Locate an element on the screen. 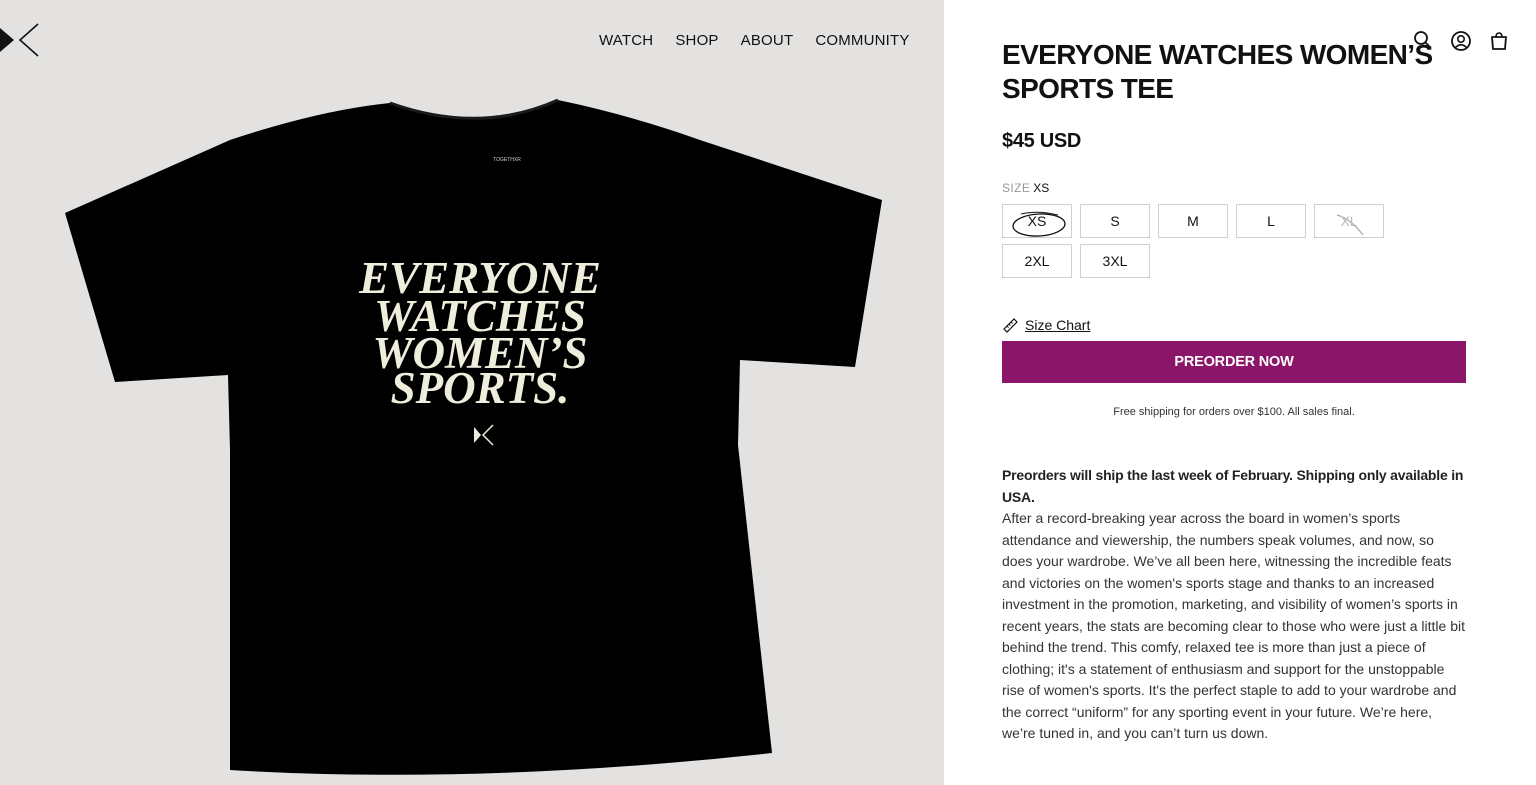 The width and height of the screenshot is (1536, 785). product-title: EVERYONE WATCHES WOMEN’S SPORTS TEE is located at coordinates (1217, 71).